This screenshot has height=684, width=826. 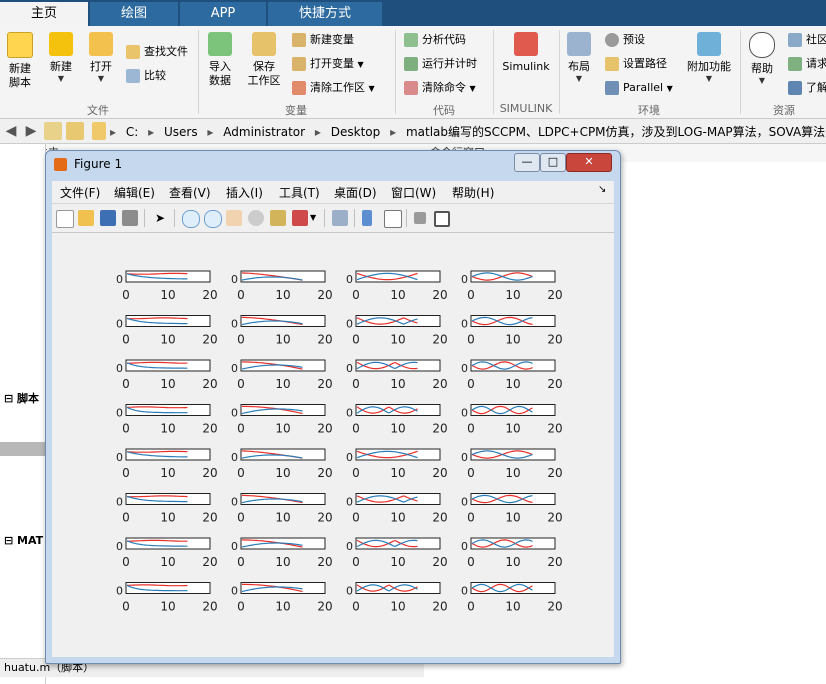 What do you see at coordinates (11, 131) in the screenshot?
I see `back-arrow-icon: ◀` at bounding box center [11, 131].